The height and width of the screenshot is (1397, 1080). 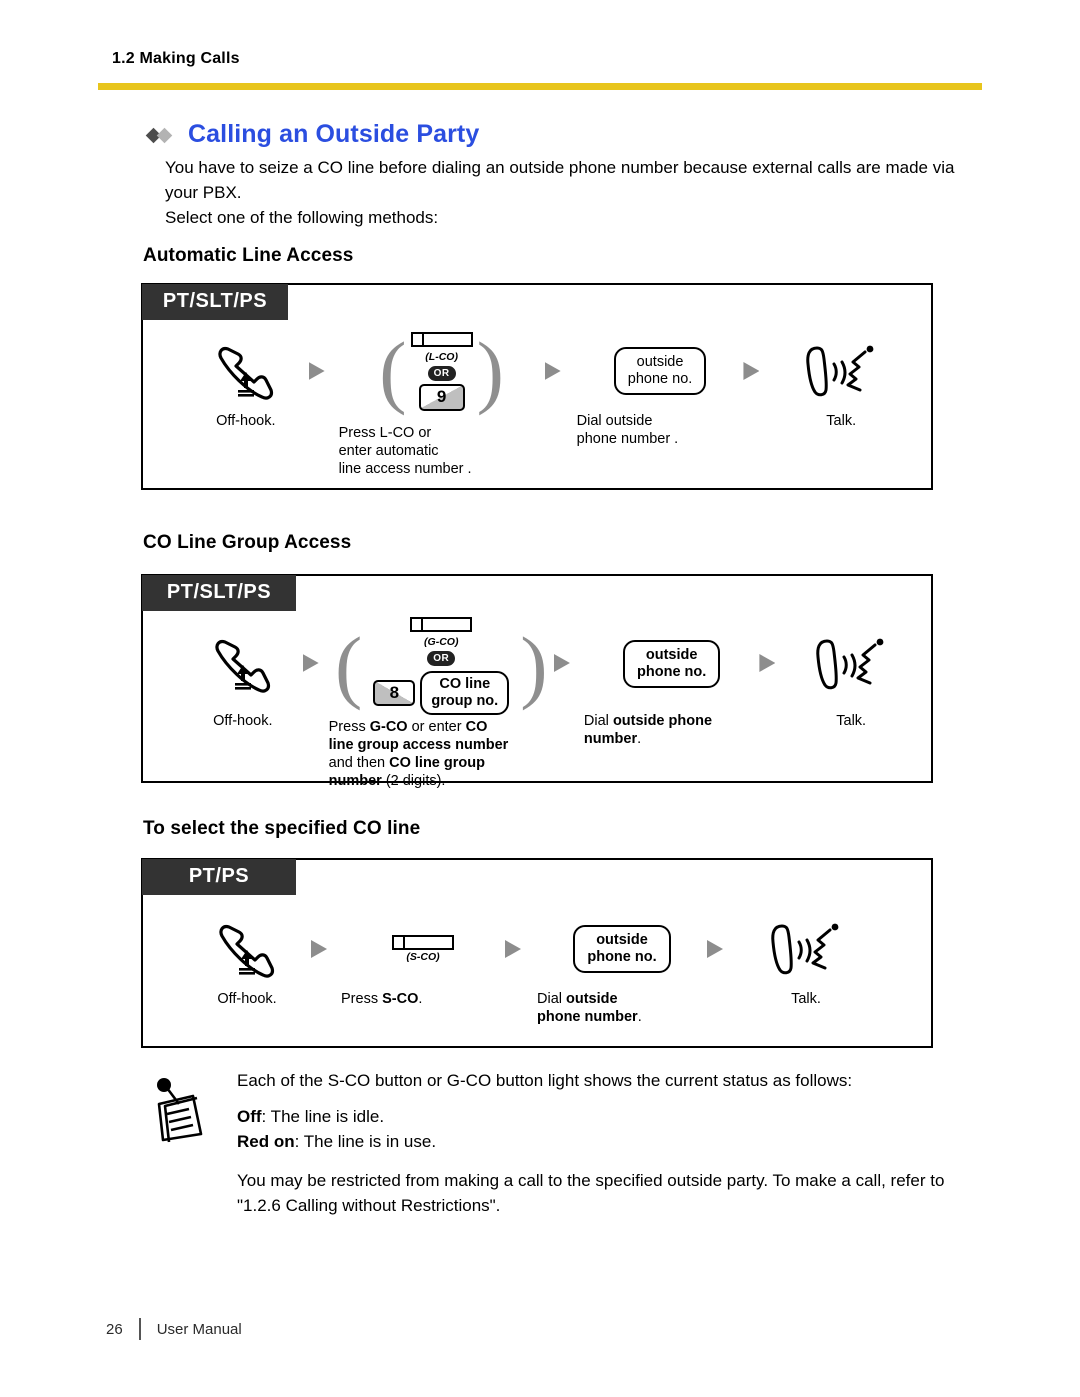 I want to click on double-diamond-icon, so click(x=161, y=135).